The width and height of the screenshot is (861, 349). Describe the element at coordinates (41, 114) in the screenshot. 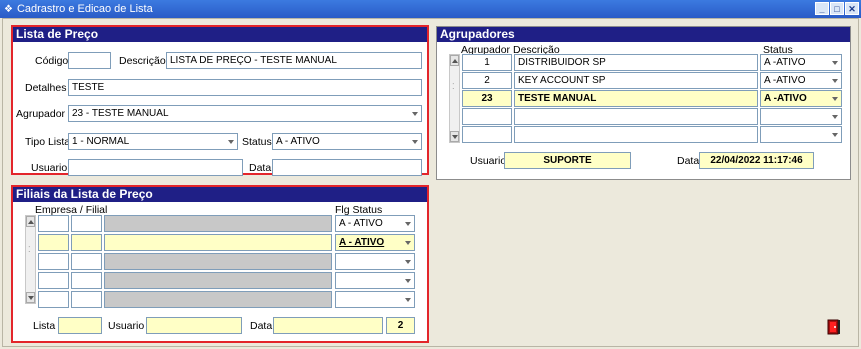

I see `agrupador-label: Agrupador` at that location.